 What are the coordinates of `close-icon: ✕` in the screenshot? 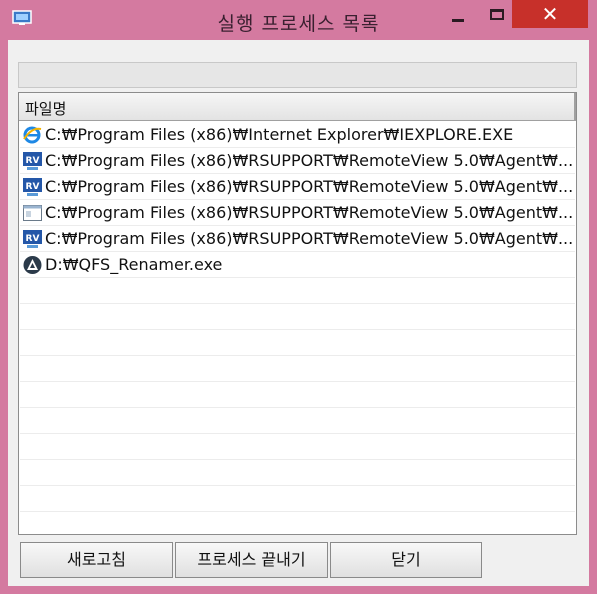 It's located at (550, 14).